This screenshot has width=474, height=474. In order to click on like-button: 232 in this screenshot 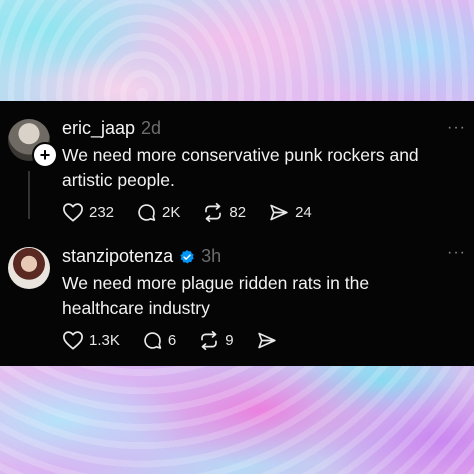, I will do `click(88, 212)`.